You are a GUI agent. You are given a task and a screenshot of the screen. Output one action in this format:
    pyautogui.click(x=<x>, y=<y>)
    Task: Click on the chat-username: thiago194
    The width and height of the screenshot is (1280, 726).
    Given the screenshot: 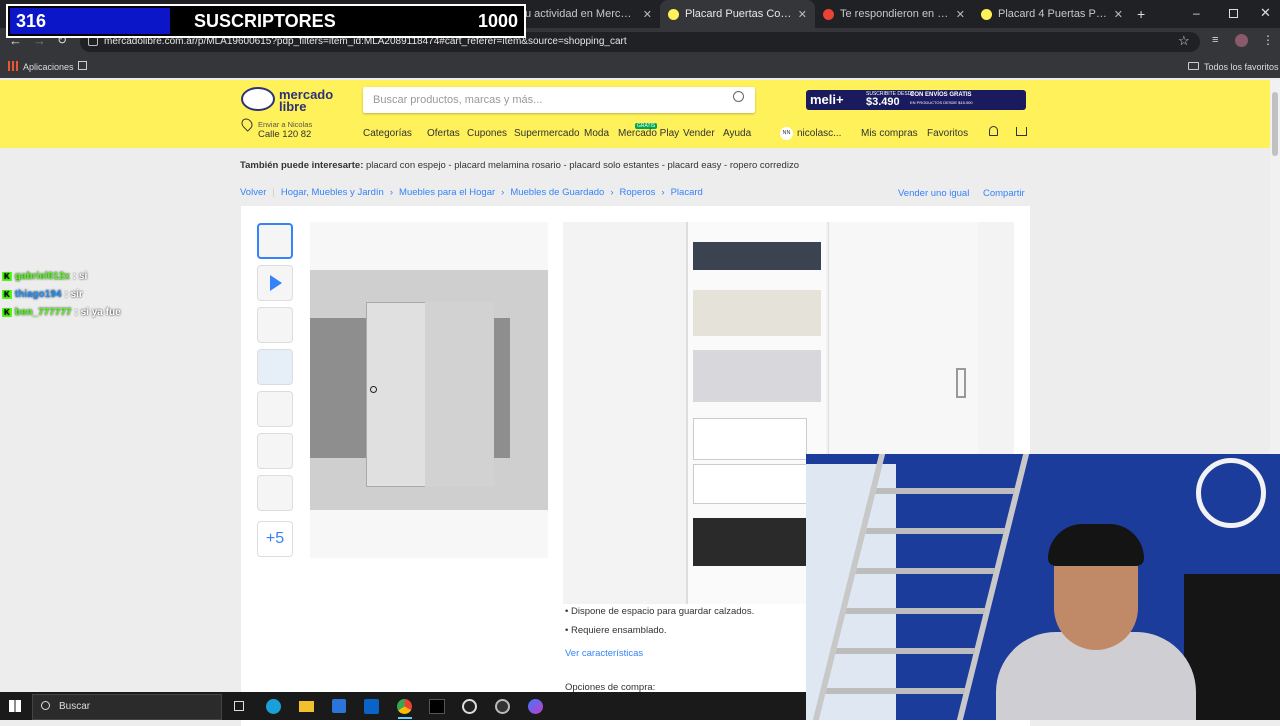 What is the action you would take?
    pyautogui.click(x=38, y=294)
    